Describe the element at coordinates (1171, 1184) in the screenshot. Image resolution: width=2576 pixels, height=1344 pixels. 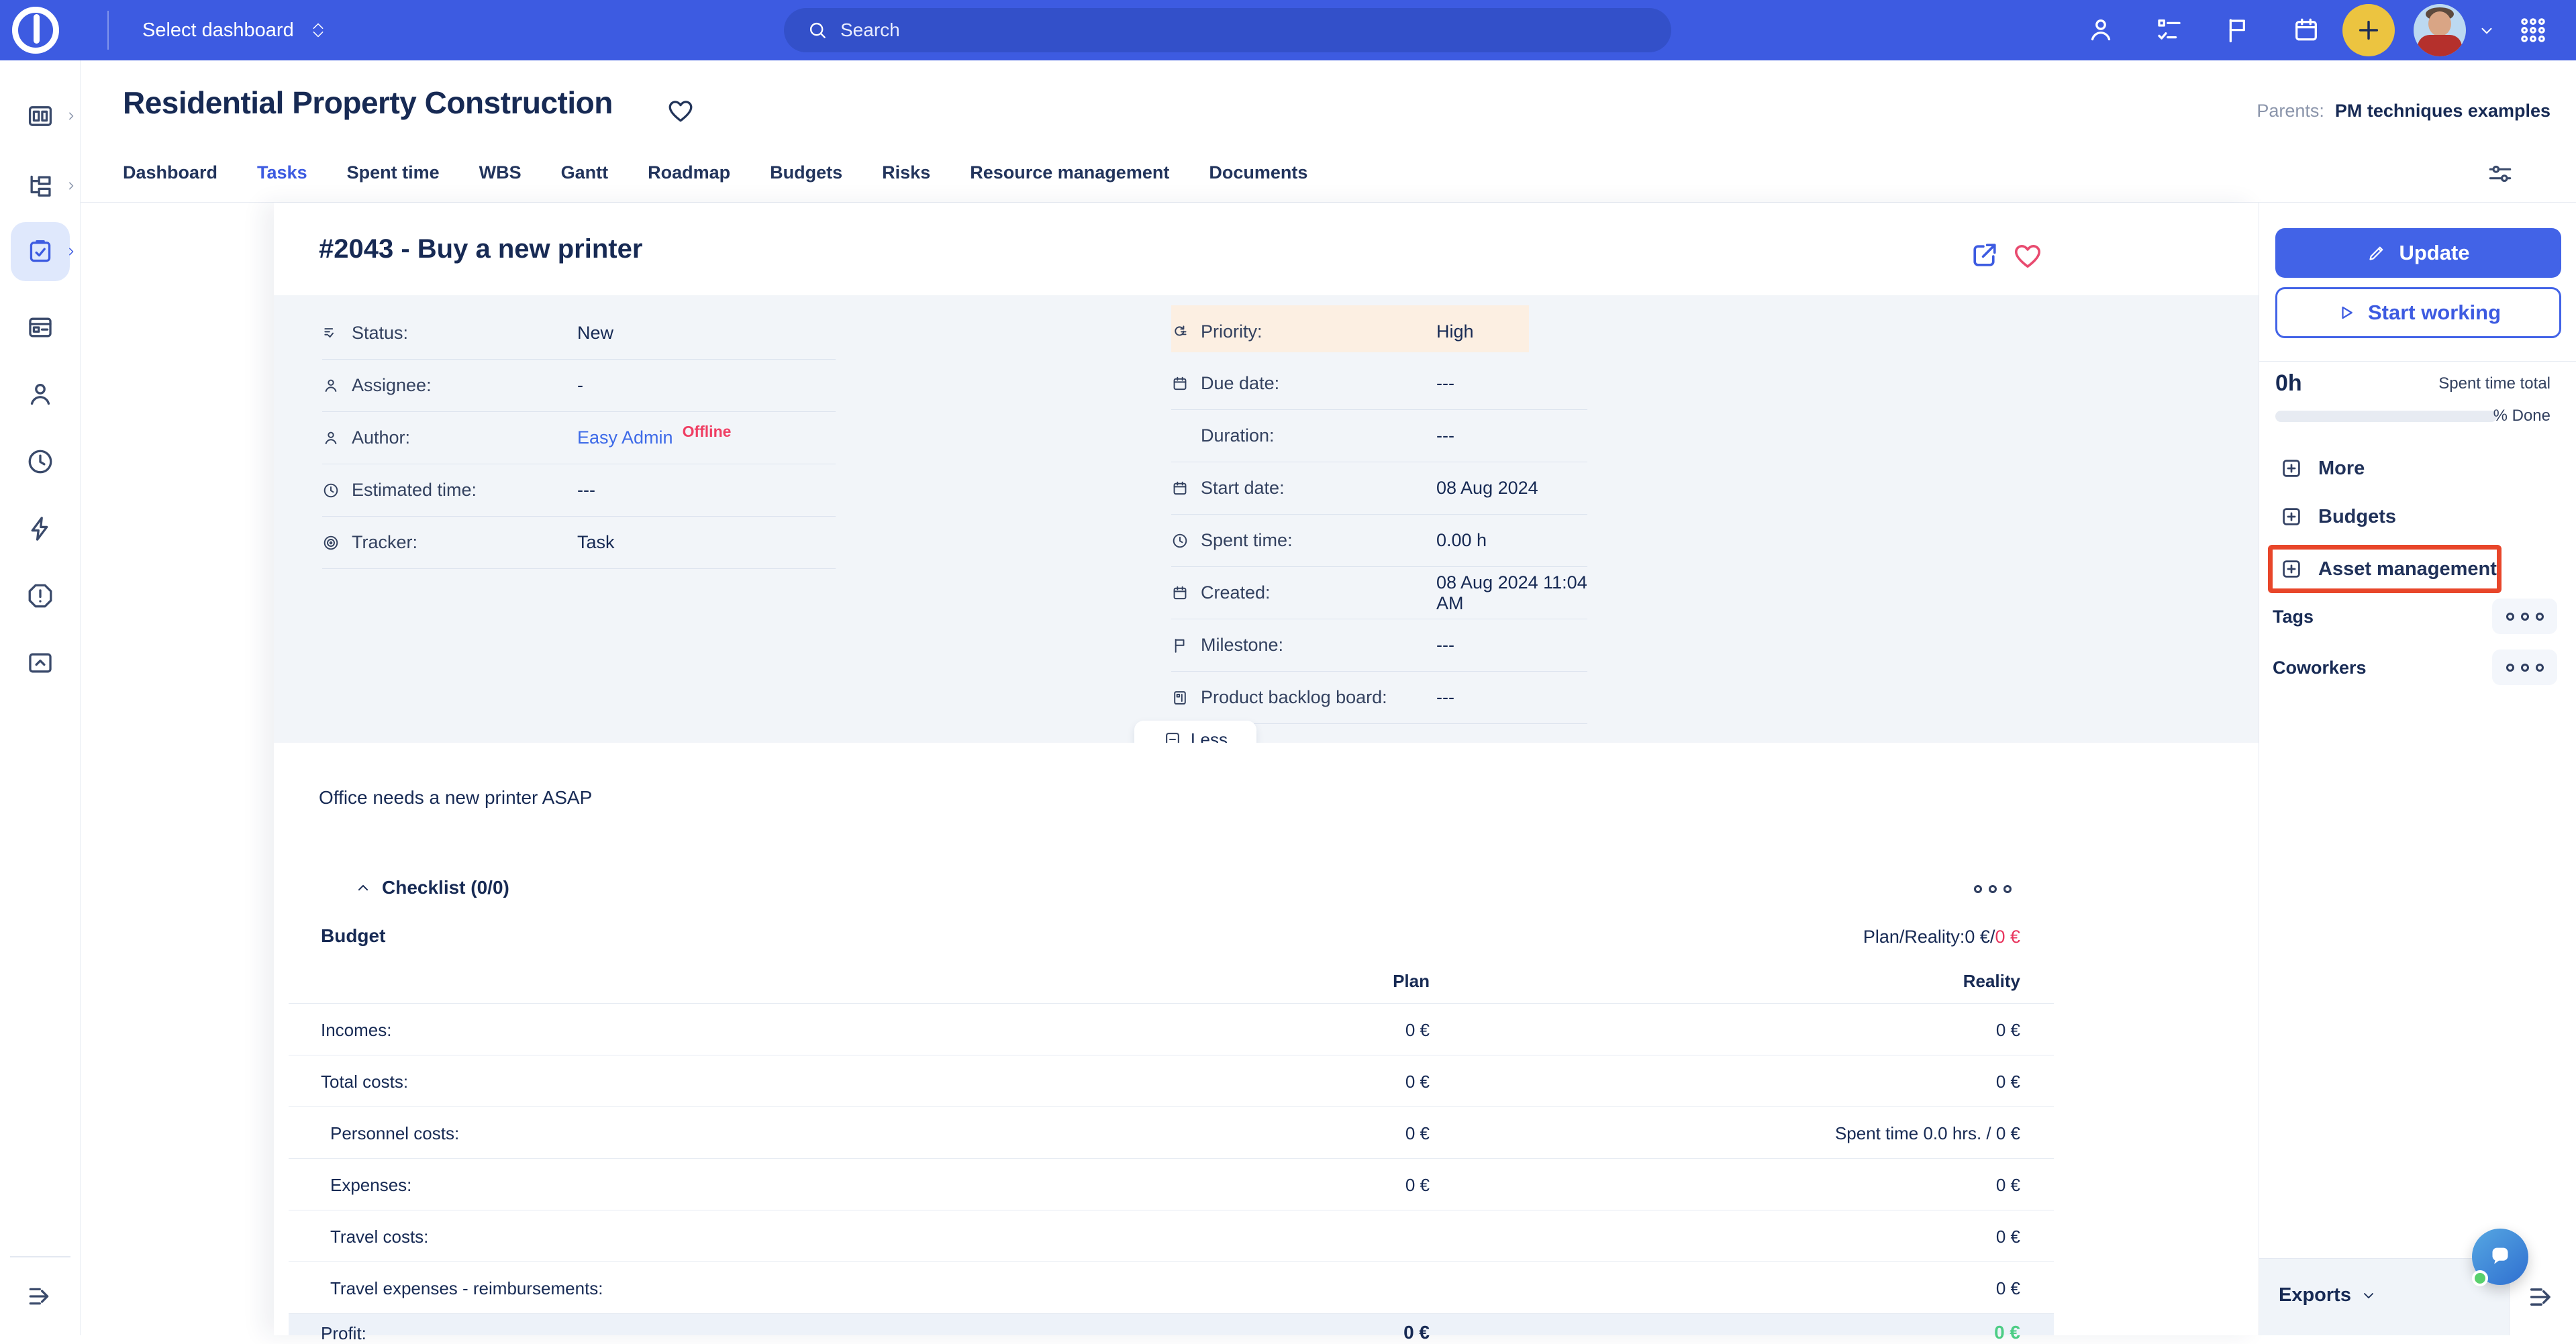
I see `table-row-expenses: Expenses: 0 € 0 €` at that location.